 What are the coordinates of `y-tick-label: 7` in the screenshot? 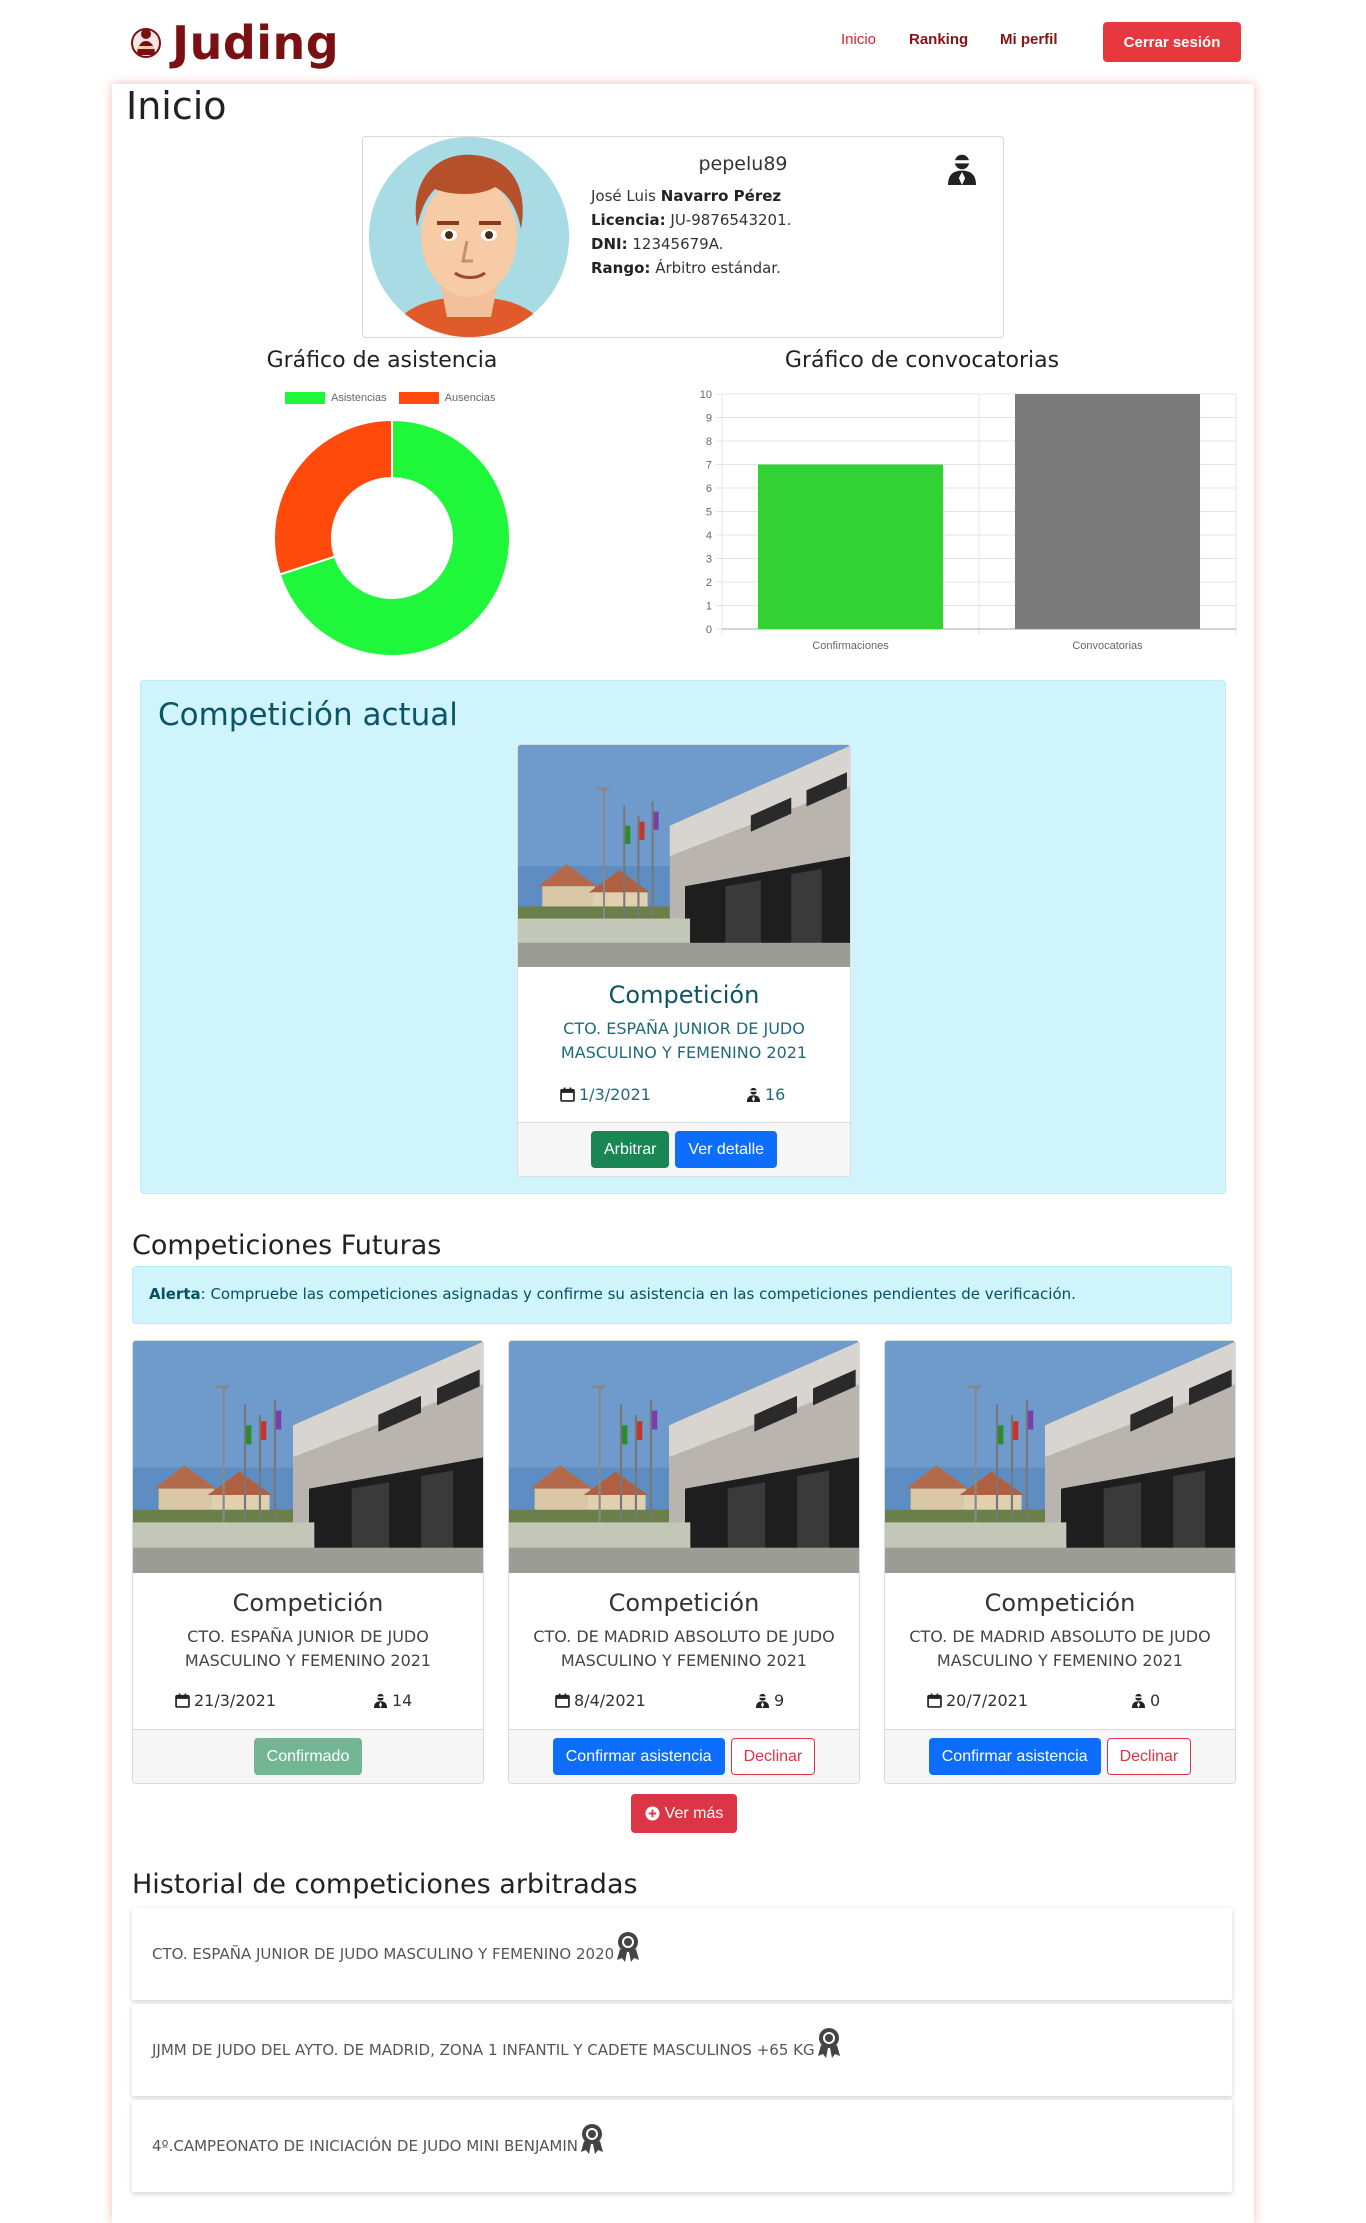 It's located at (709, 466).